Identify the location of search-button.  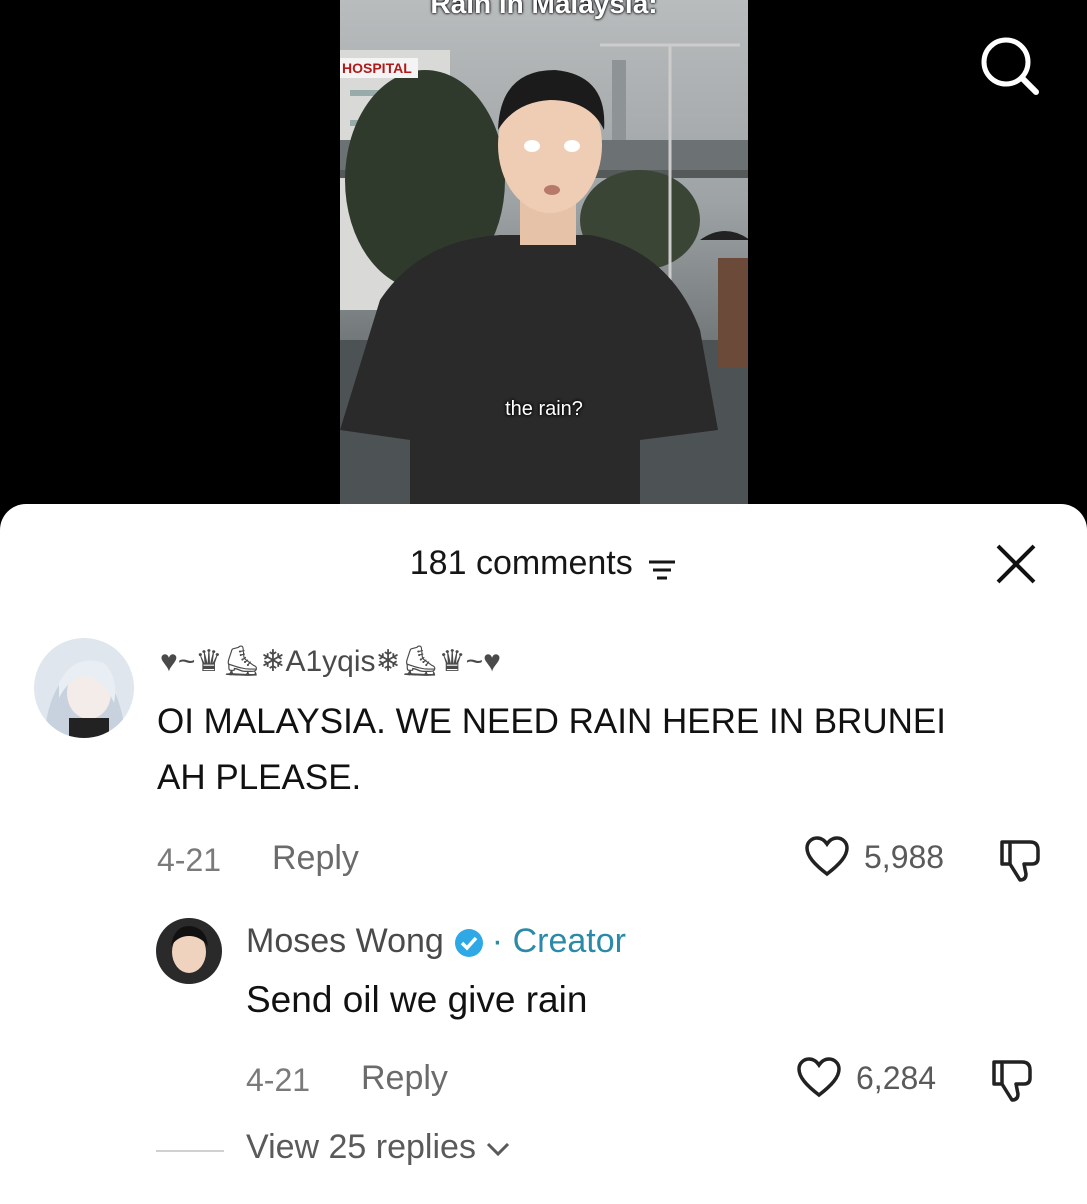
(1010, 66).